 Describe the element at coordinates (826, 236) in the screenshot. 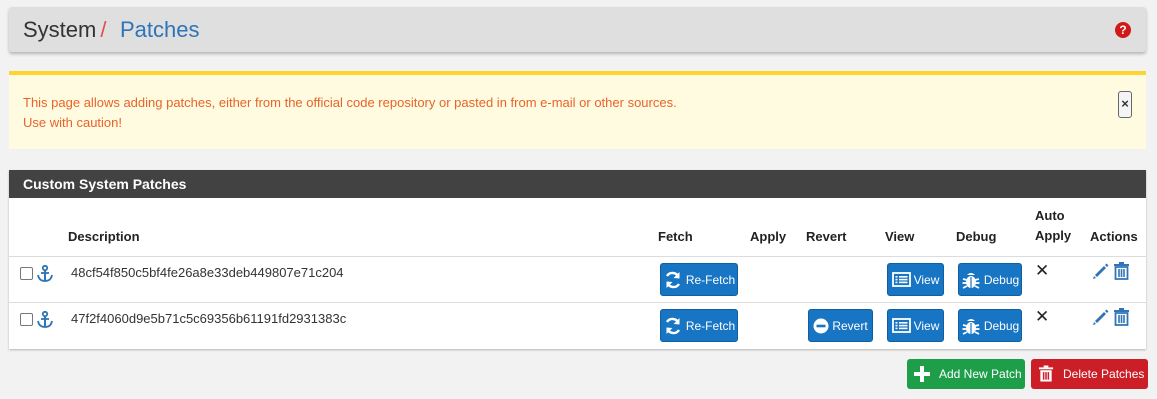

I see `column-header-revert: Revert` at that location.